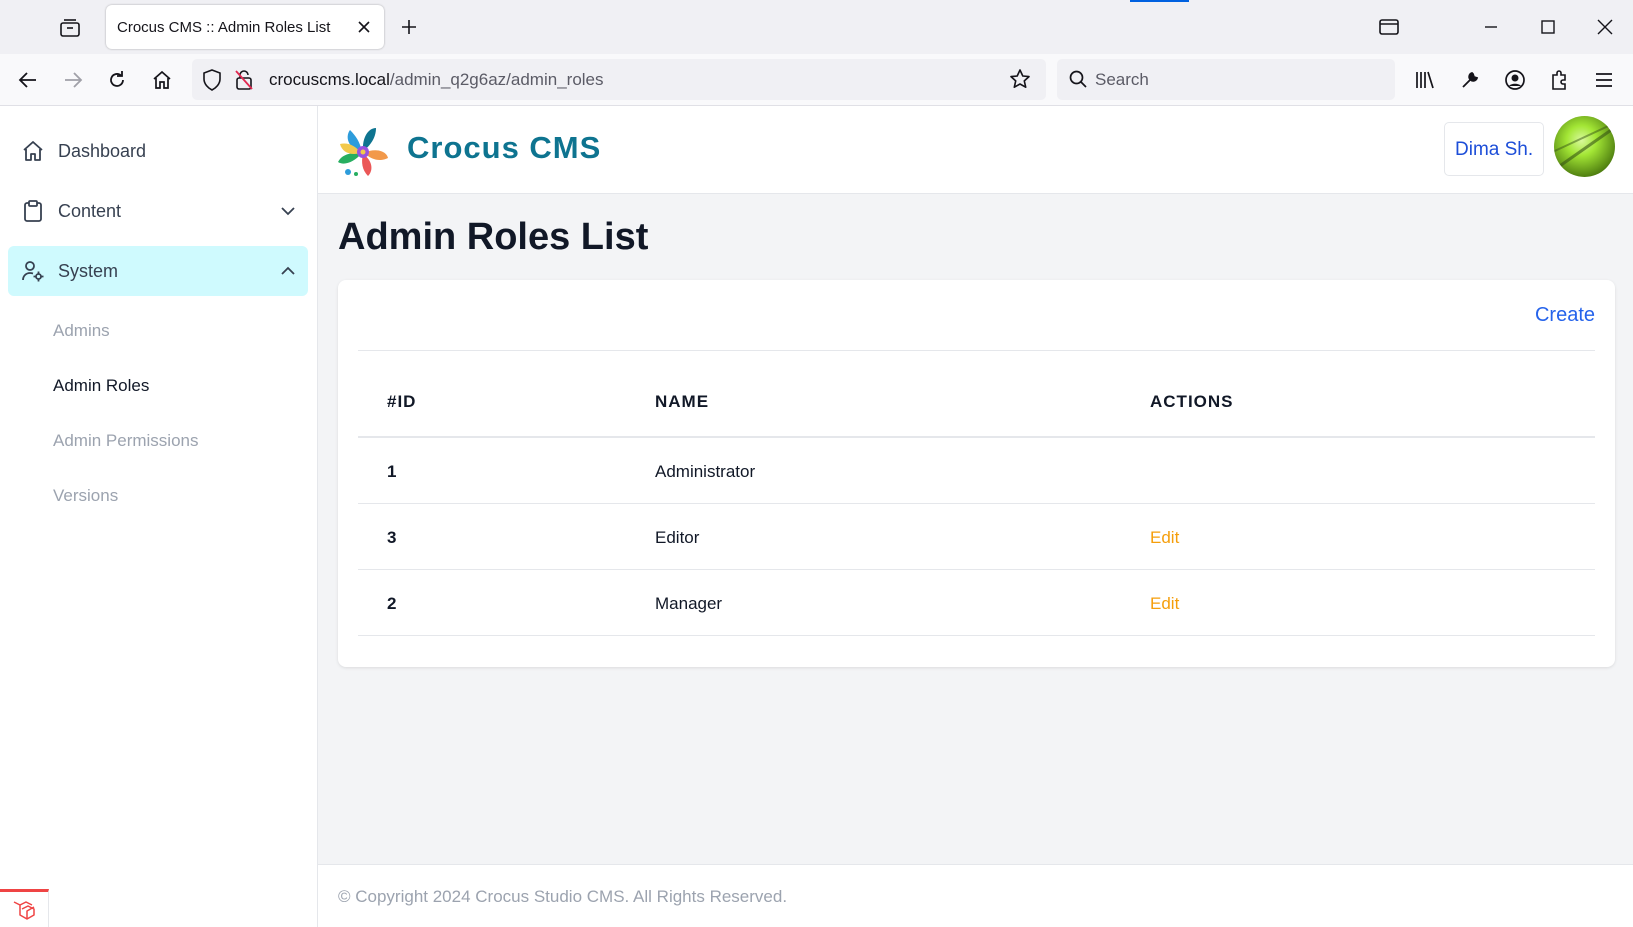  What do you see at coordinates (1491, 27) in the screenshot?
I see `minimize-icon` at bounding box center [1491, 27].